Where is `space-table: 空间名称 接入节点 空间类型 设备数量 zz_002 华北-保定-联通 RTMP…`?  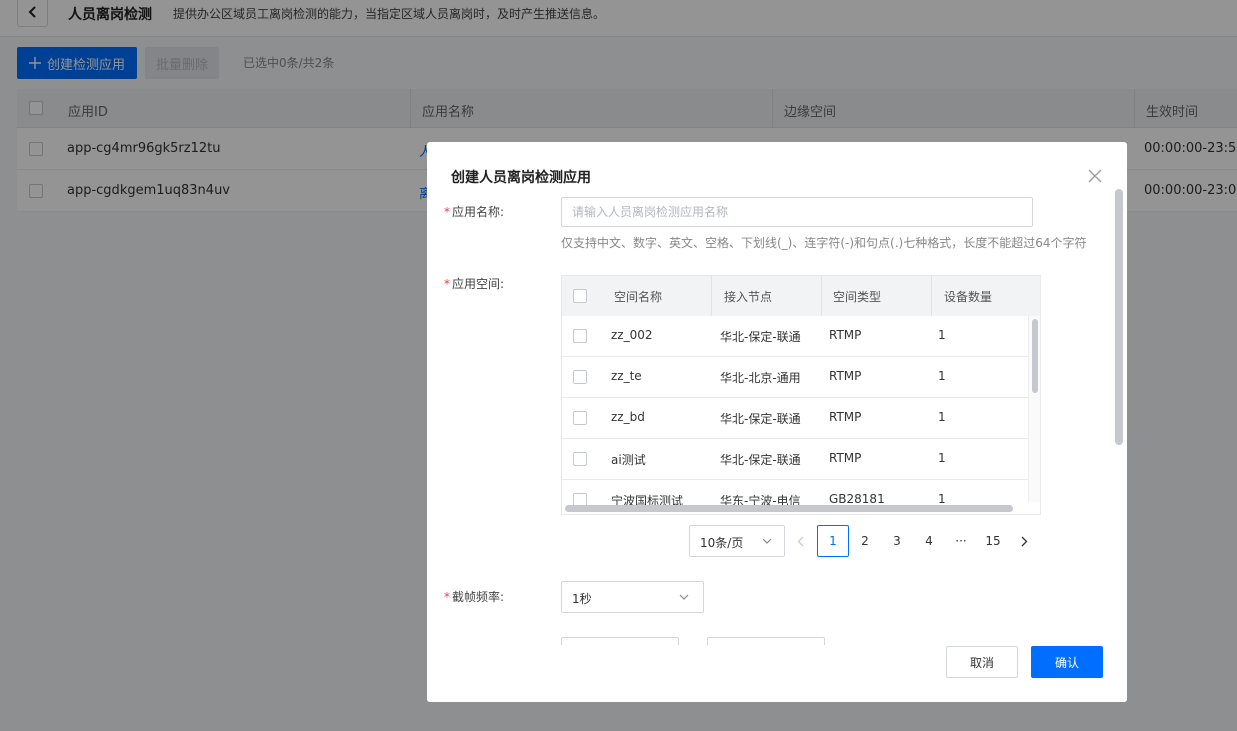
space-table: 空间名称 接入节点 空间类型 设备数量 zz_002 华北-保定-联通 RTMP… is located at coordinates (801, 395).